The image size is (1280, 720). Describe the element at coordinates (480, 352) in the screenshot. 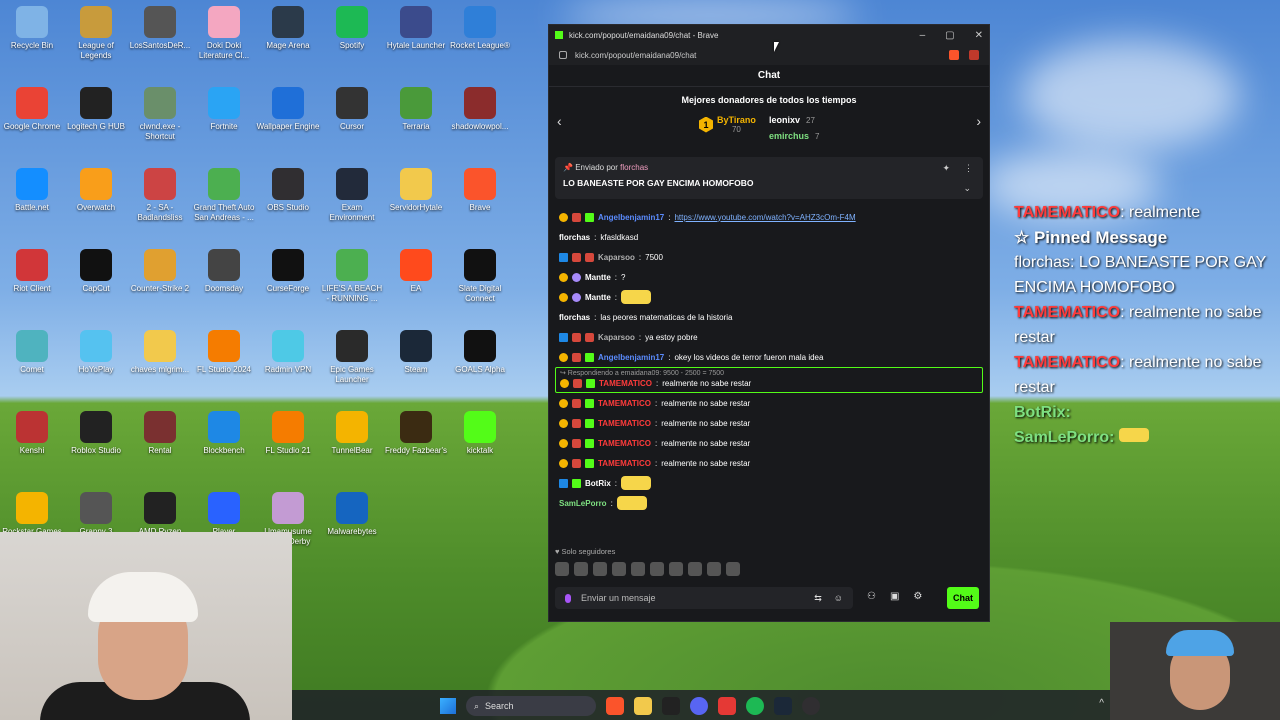

I see `desktop-shortcut: GOALS Alpha` at that location.